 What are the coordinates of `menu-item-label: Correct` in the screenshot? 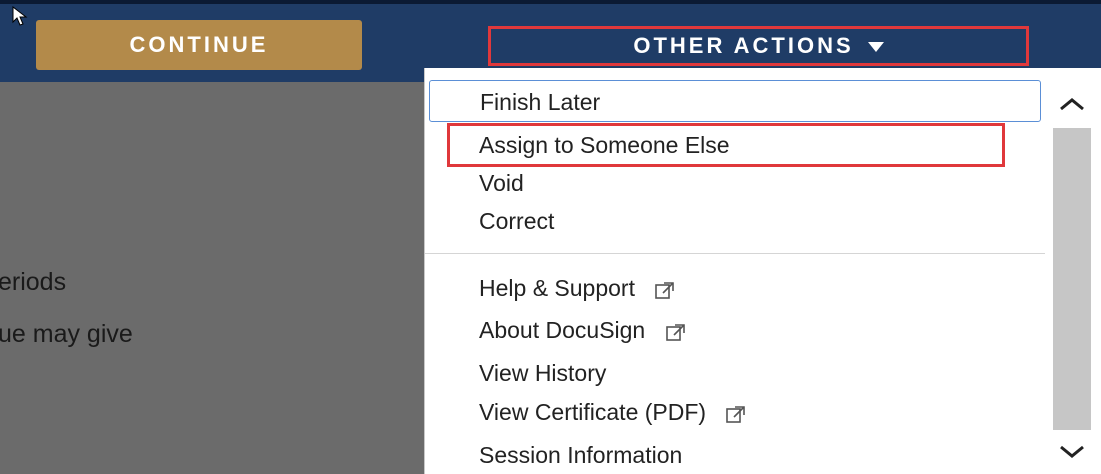 It's located at (517, 221).